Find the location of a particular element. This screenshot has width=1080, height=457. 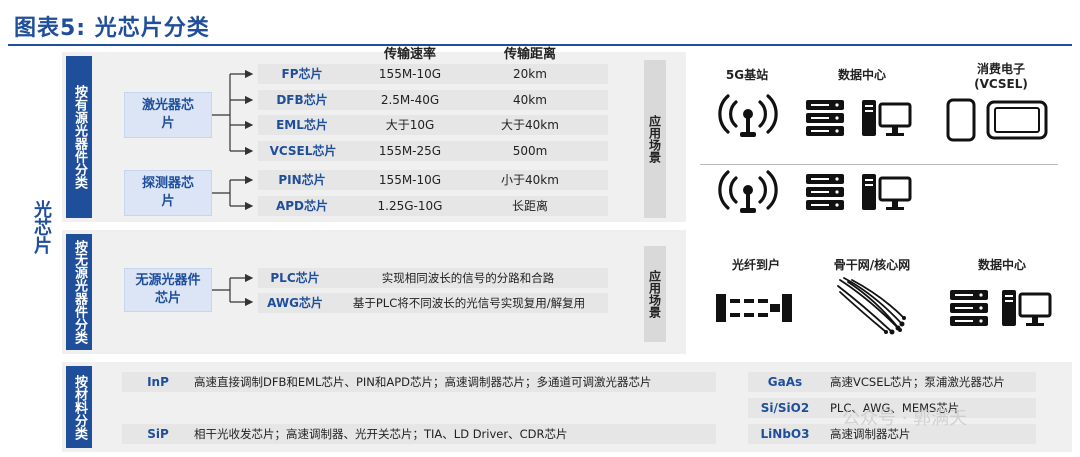

material-desc: 高速VCSEL芯片；泵浦激光器芯片 is located at coordinates (917, 382).